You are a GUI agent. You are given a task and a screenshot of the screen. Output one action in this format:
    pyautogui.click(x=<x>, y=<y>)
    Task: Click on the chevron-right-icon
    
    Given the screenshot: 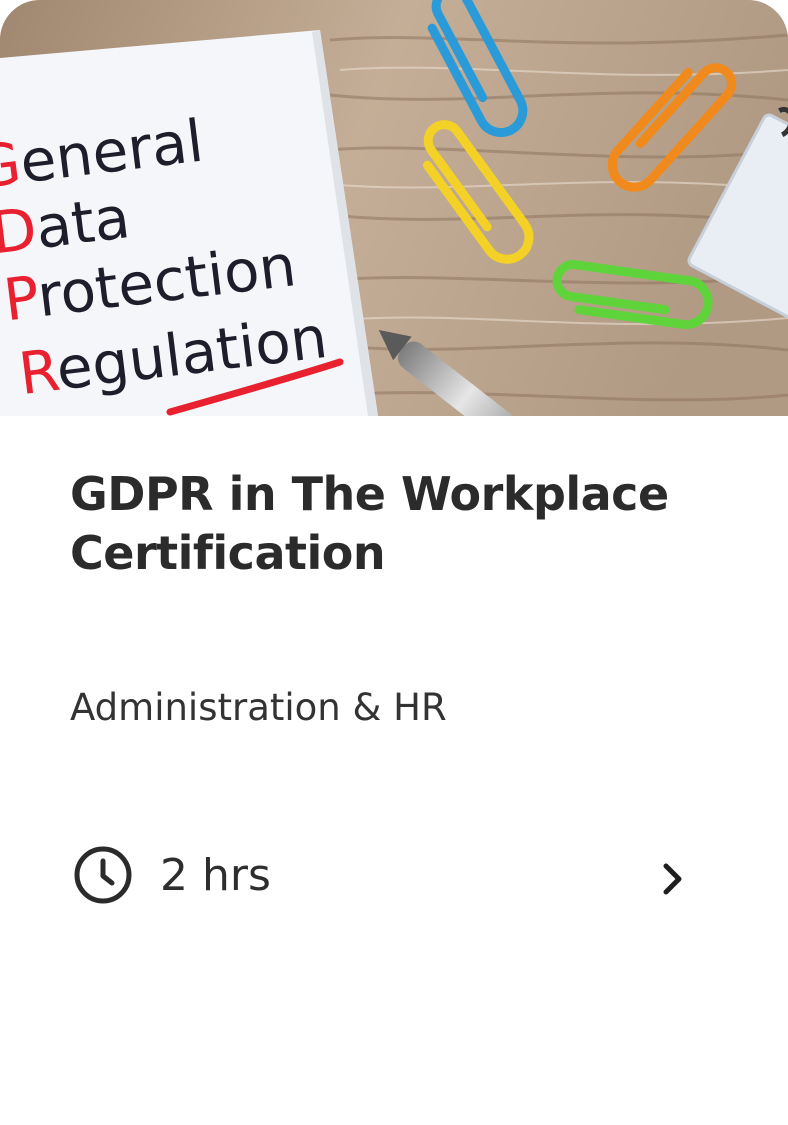 What is the action you would take?
    pyautogui.click(x=672, y=879)
    